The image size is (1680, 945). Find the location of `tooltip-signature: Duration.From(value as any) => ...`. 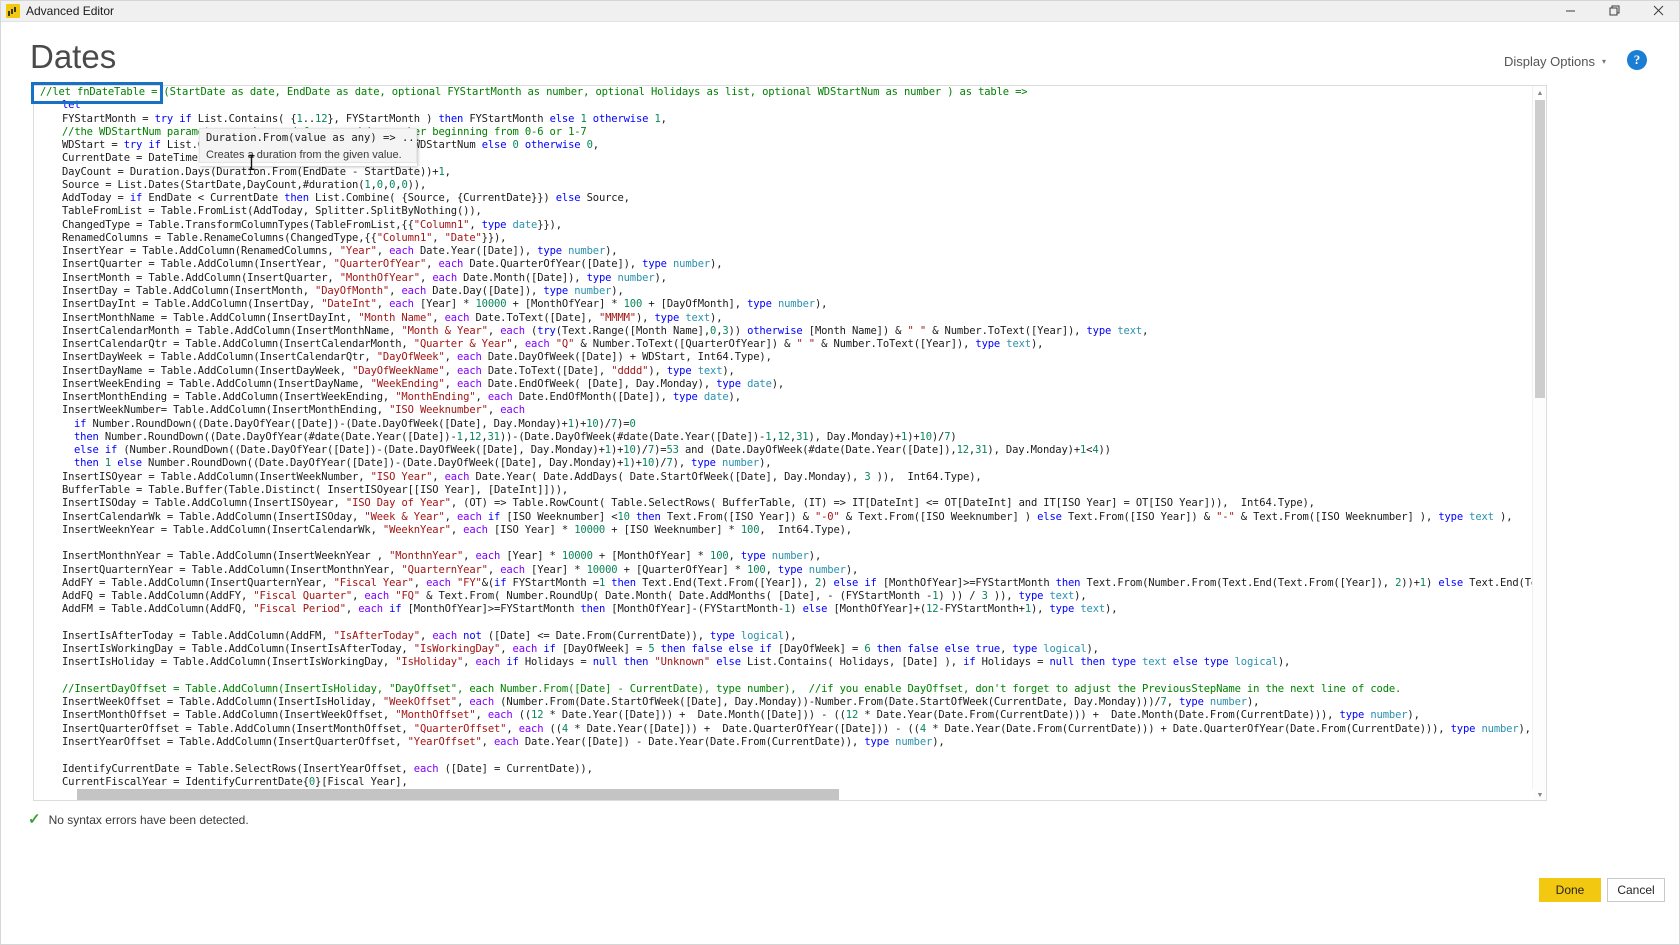

tooltip-signature: Duration.From(value as any) => ... is located at coordinates (310, 137).